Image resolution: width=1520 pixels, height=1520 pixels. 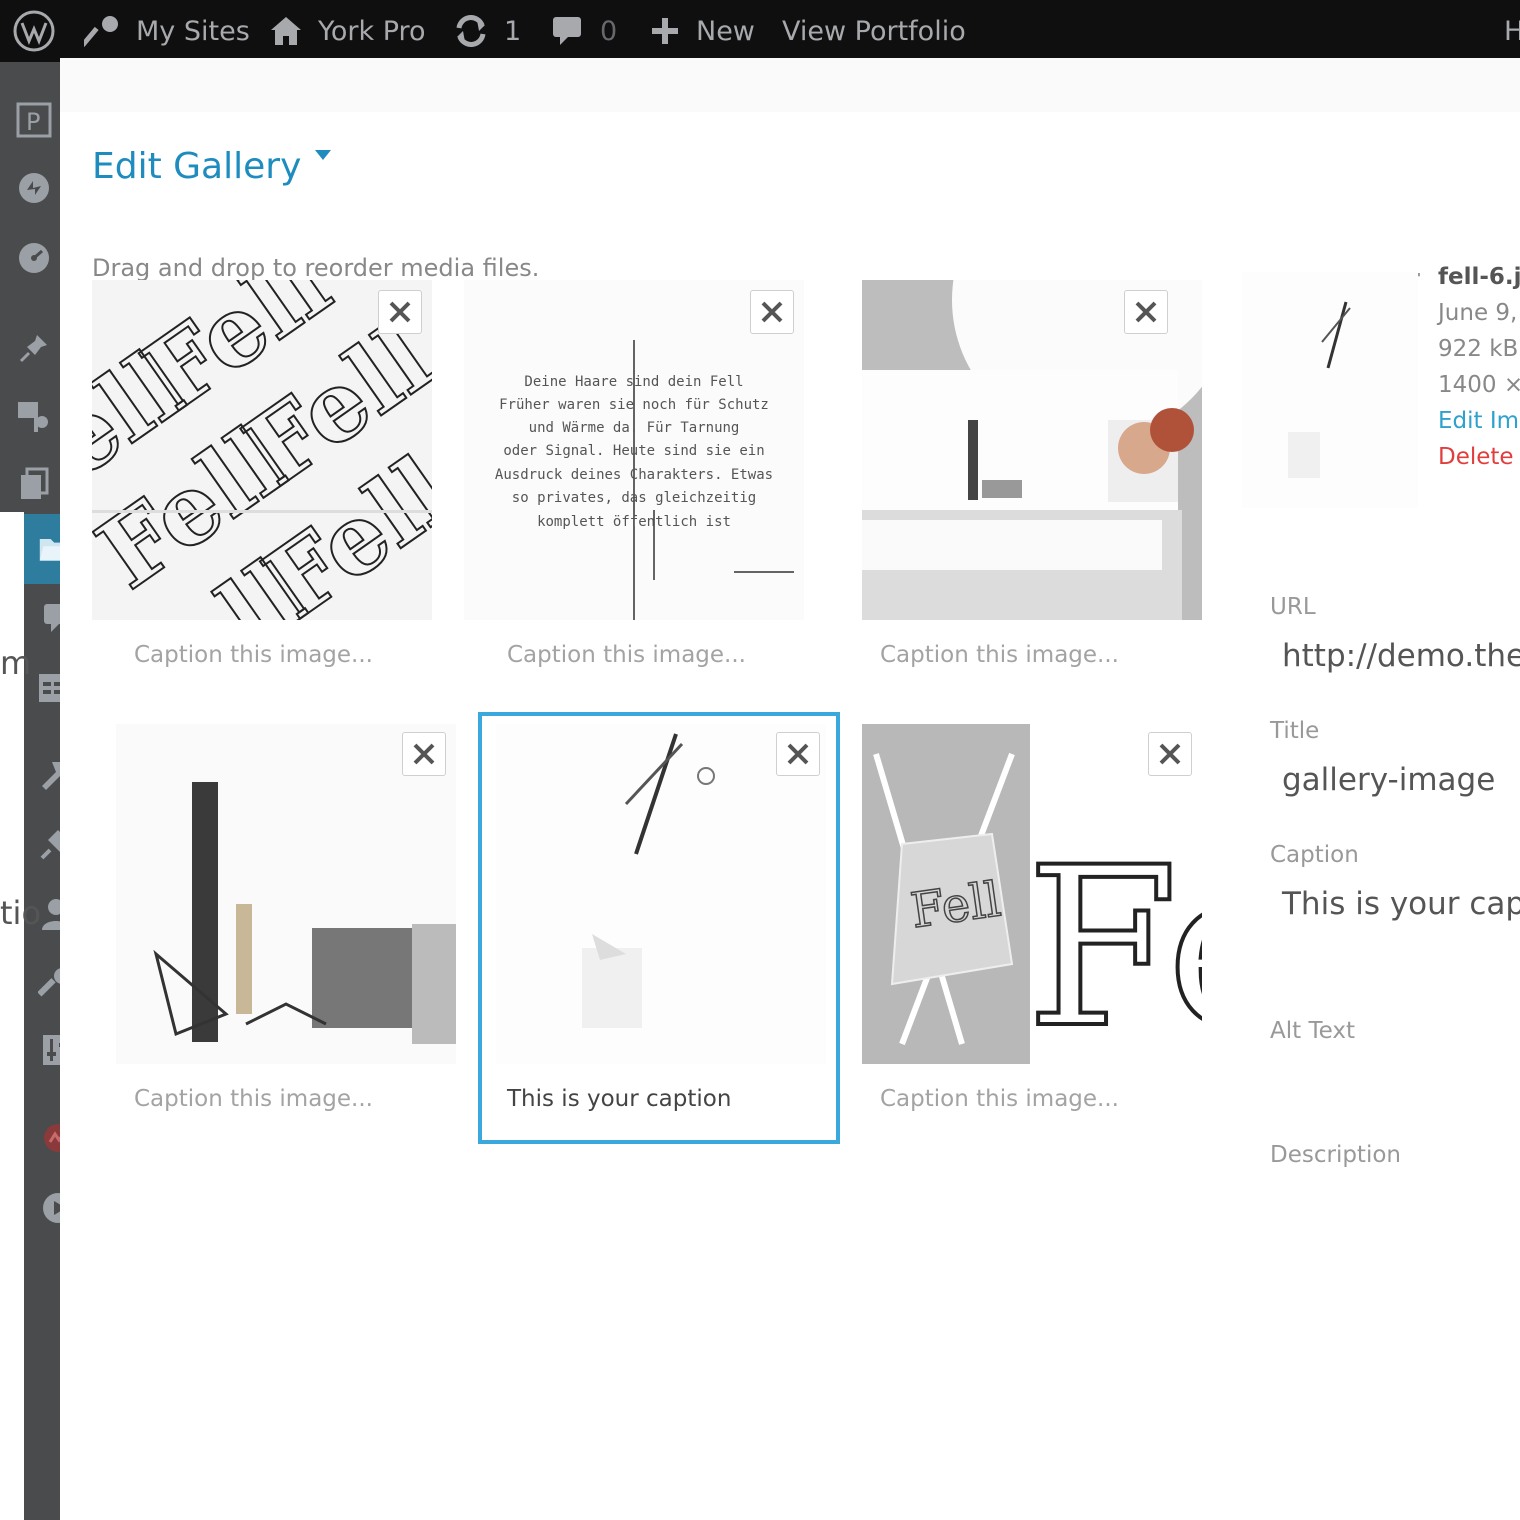 I want to click on updates-menu: 1, so click(x=486, y=31).